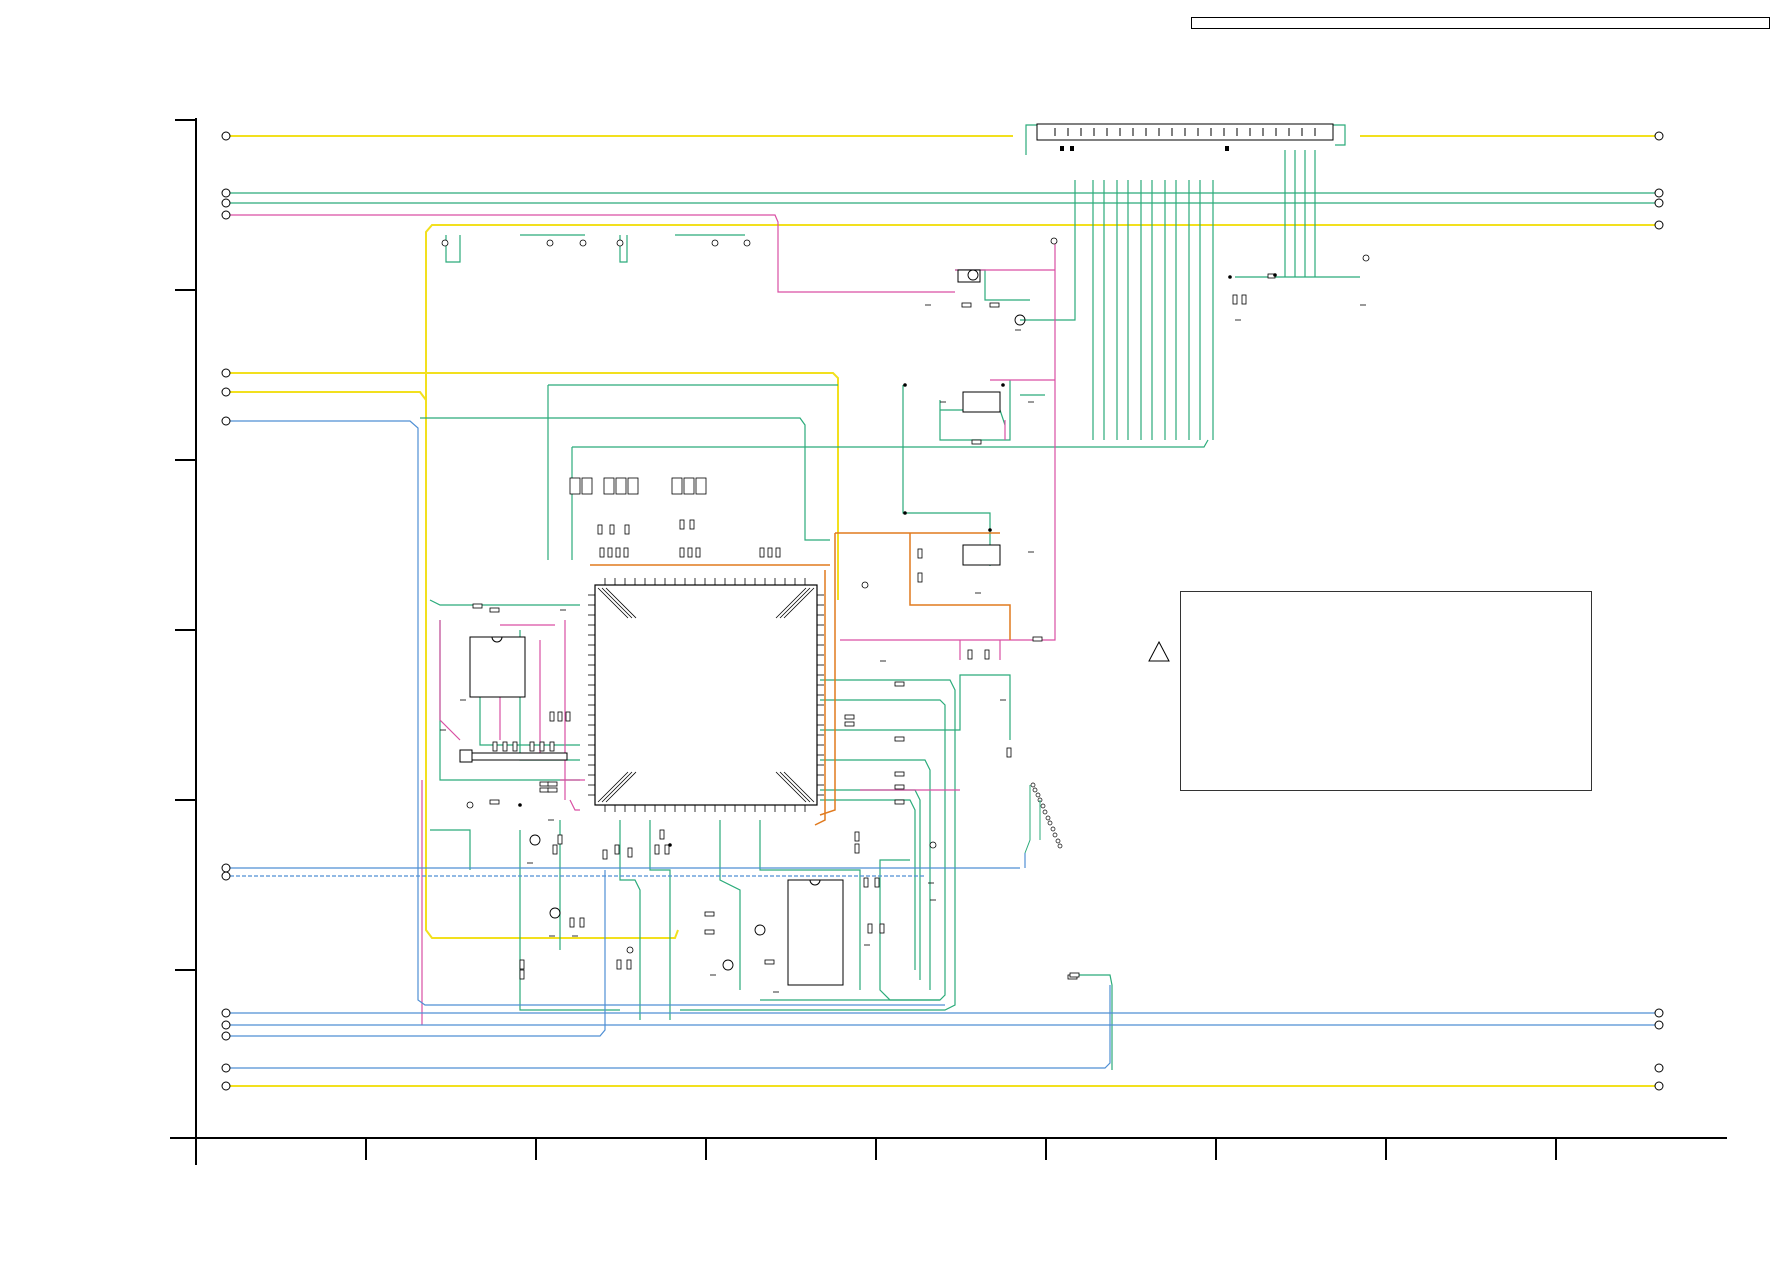 The image size is (1787, 1263). Describe the element at coordinates (1386, 691) in the screenshot. I see `notes-box` at that location.